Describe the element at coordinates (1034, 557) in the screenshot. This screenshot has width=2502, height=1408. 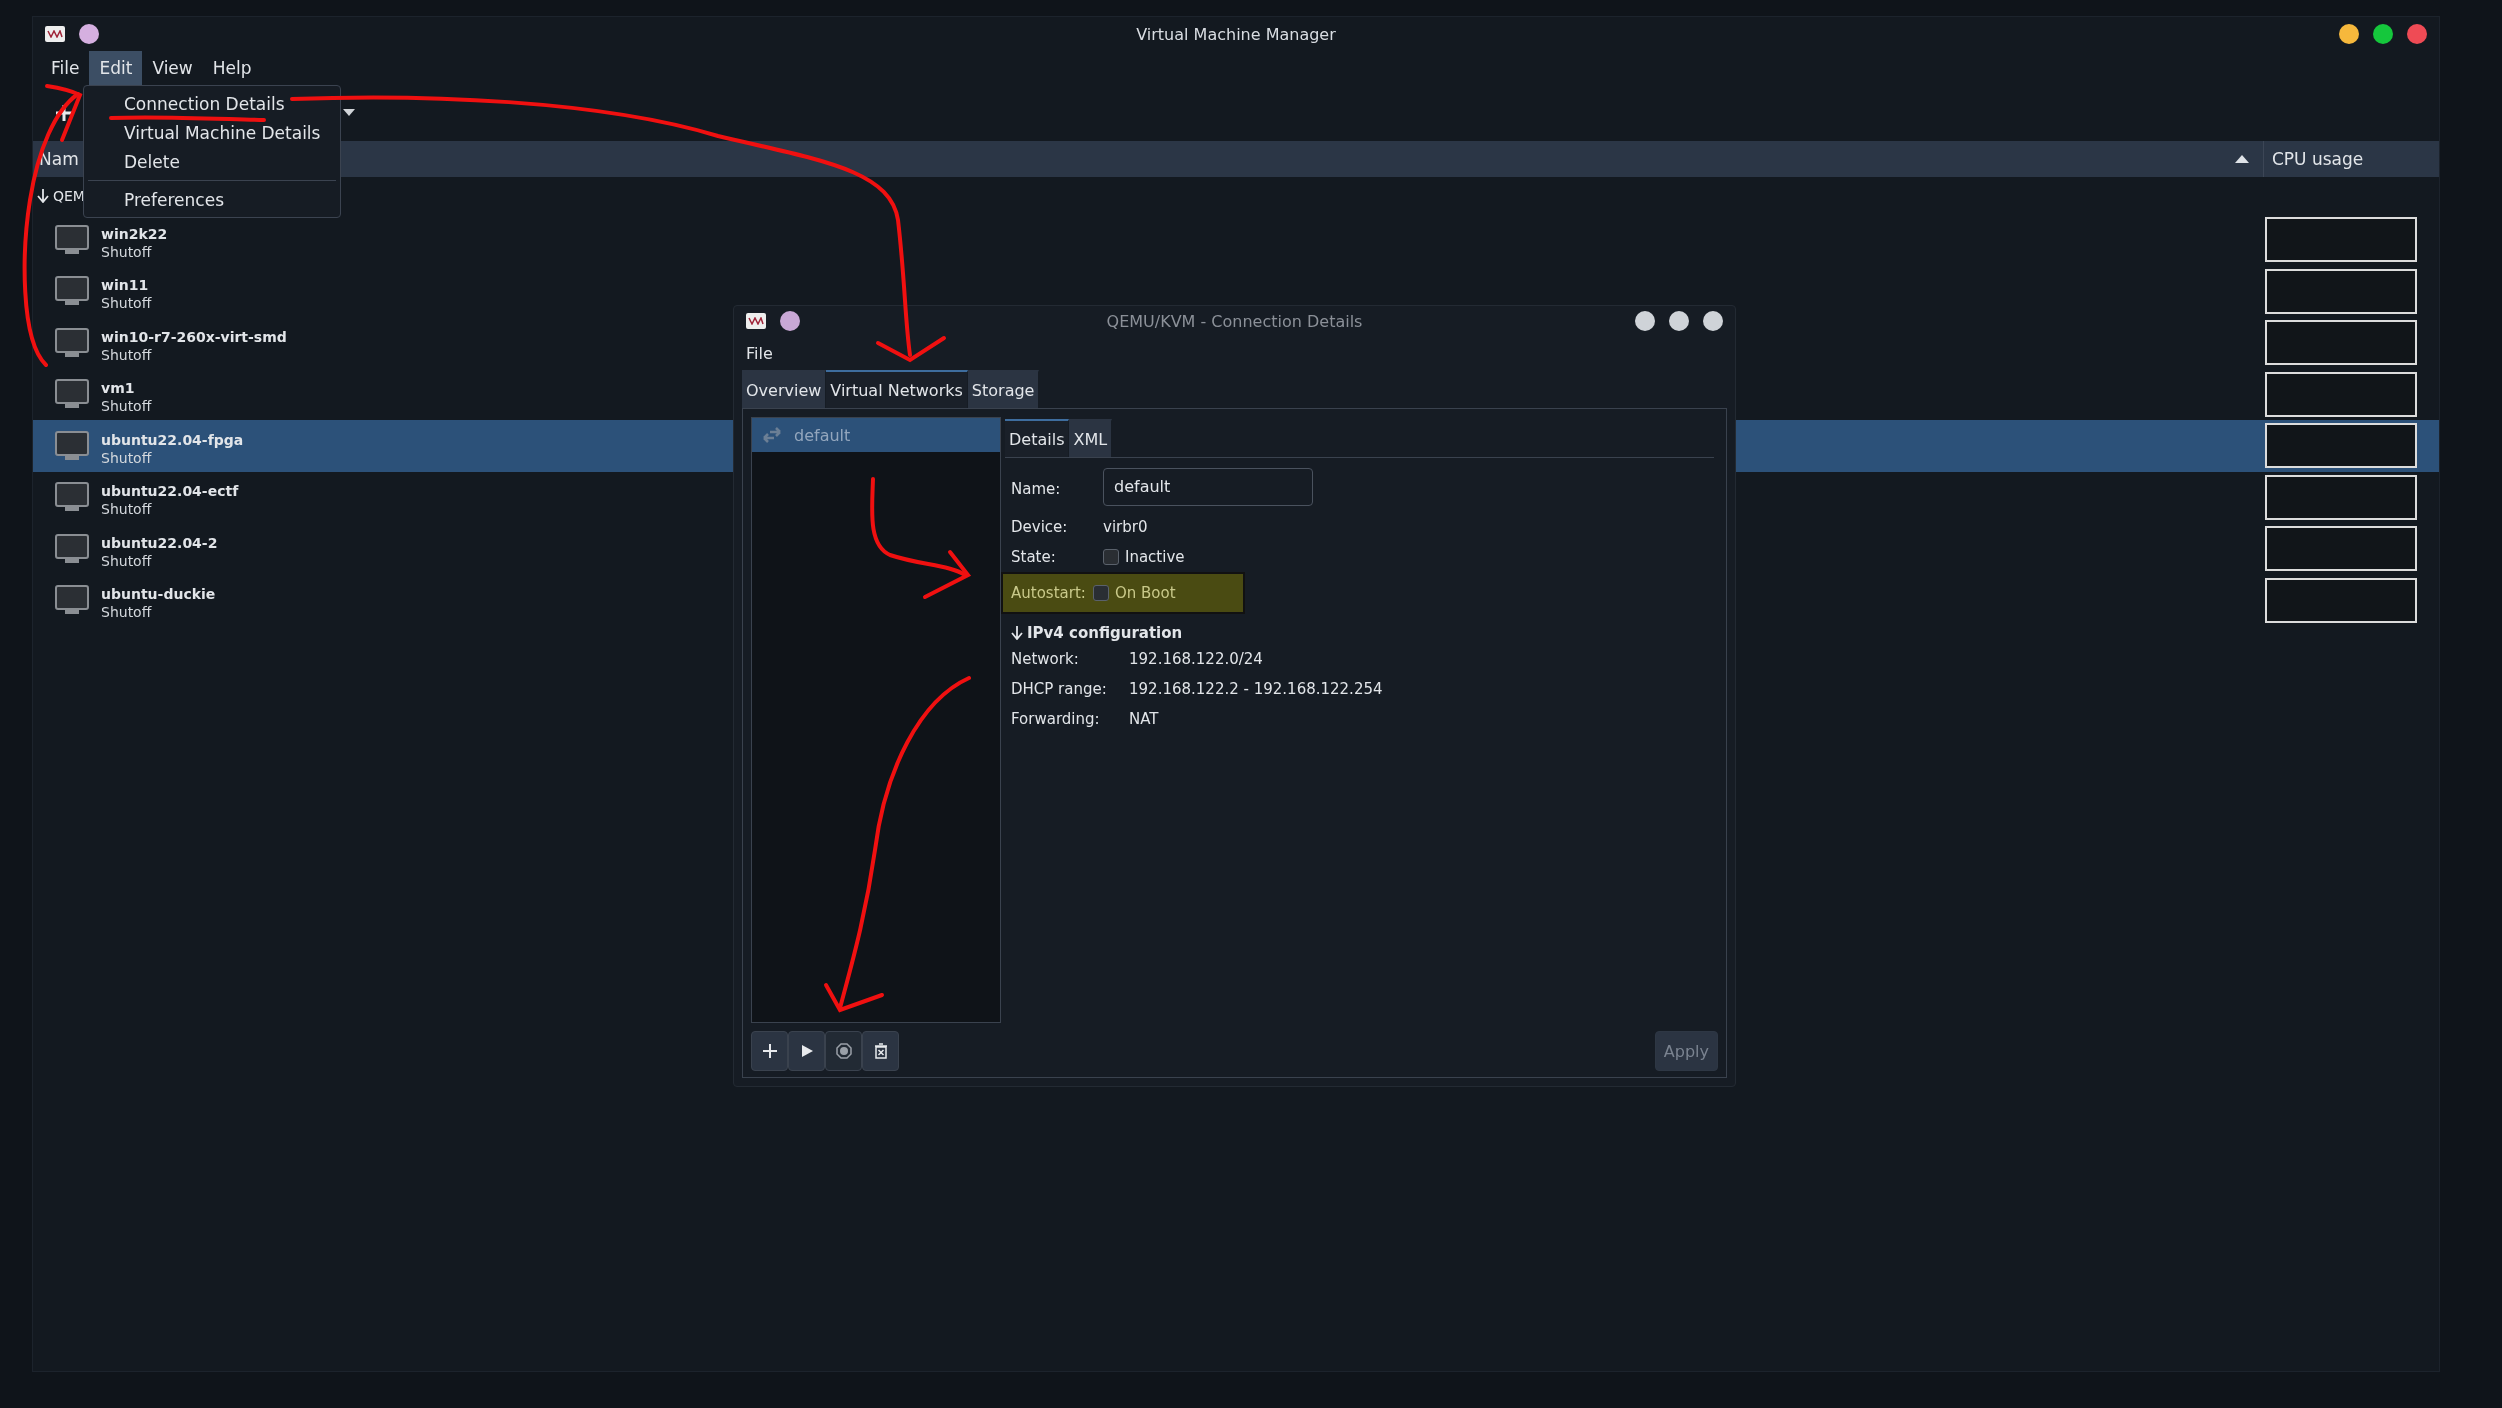
I see `field-label: State:` at that location.